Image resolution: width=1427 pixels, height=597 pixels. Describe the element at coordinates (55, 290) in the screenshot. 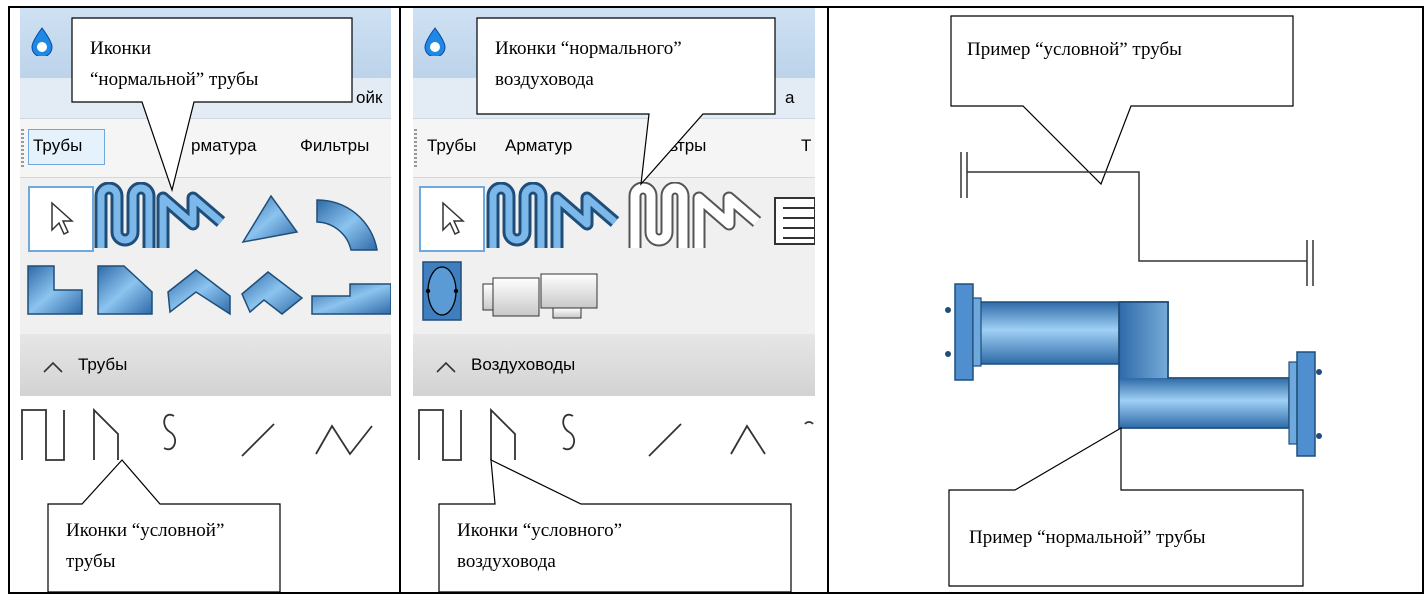

I see `duct-elbow-square-icon` at that location.